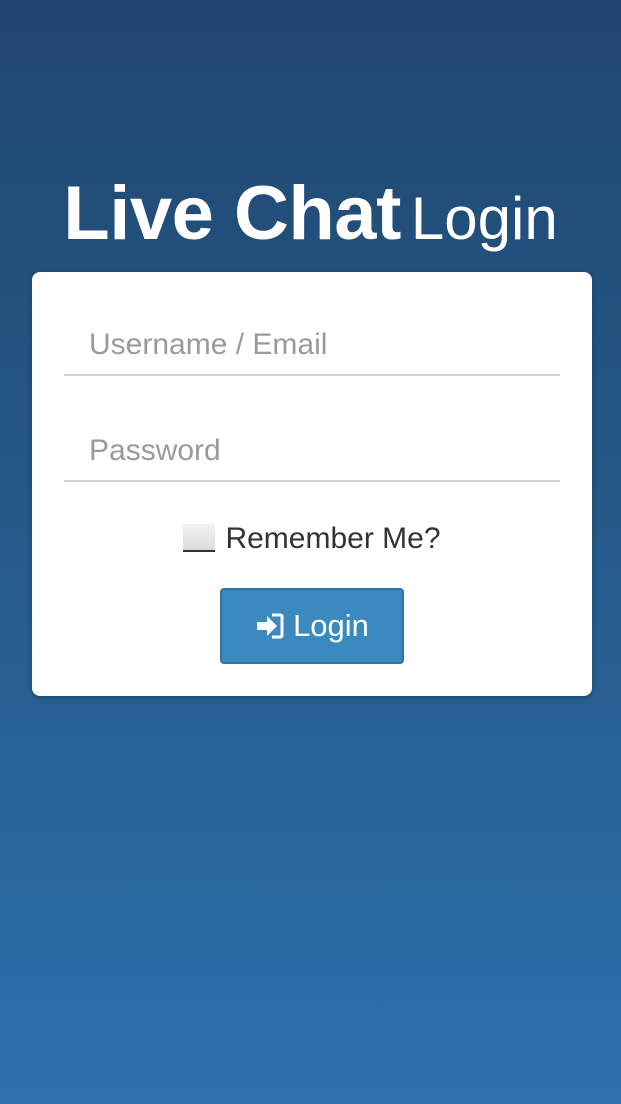 The width and height of the screenshot is (621, 1104). What do you see at coordinates (312, 452) in the screenshot?
I see `password-input` at bounding box center [312, 452].